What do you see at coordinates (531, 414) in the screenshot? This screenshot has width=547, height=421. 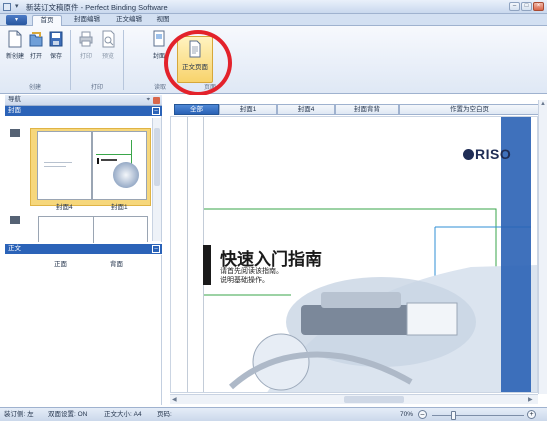 I see `zoom-in-button: +` at bounding box center [531, 414].